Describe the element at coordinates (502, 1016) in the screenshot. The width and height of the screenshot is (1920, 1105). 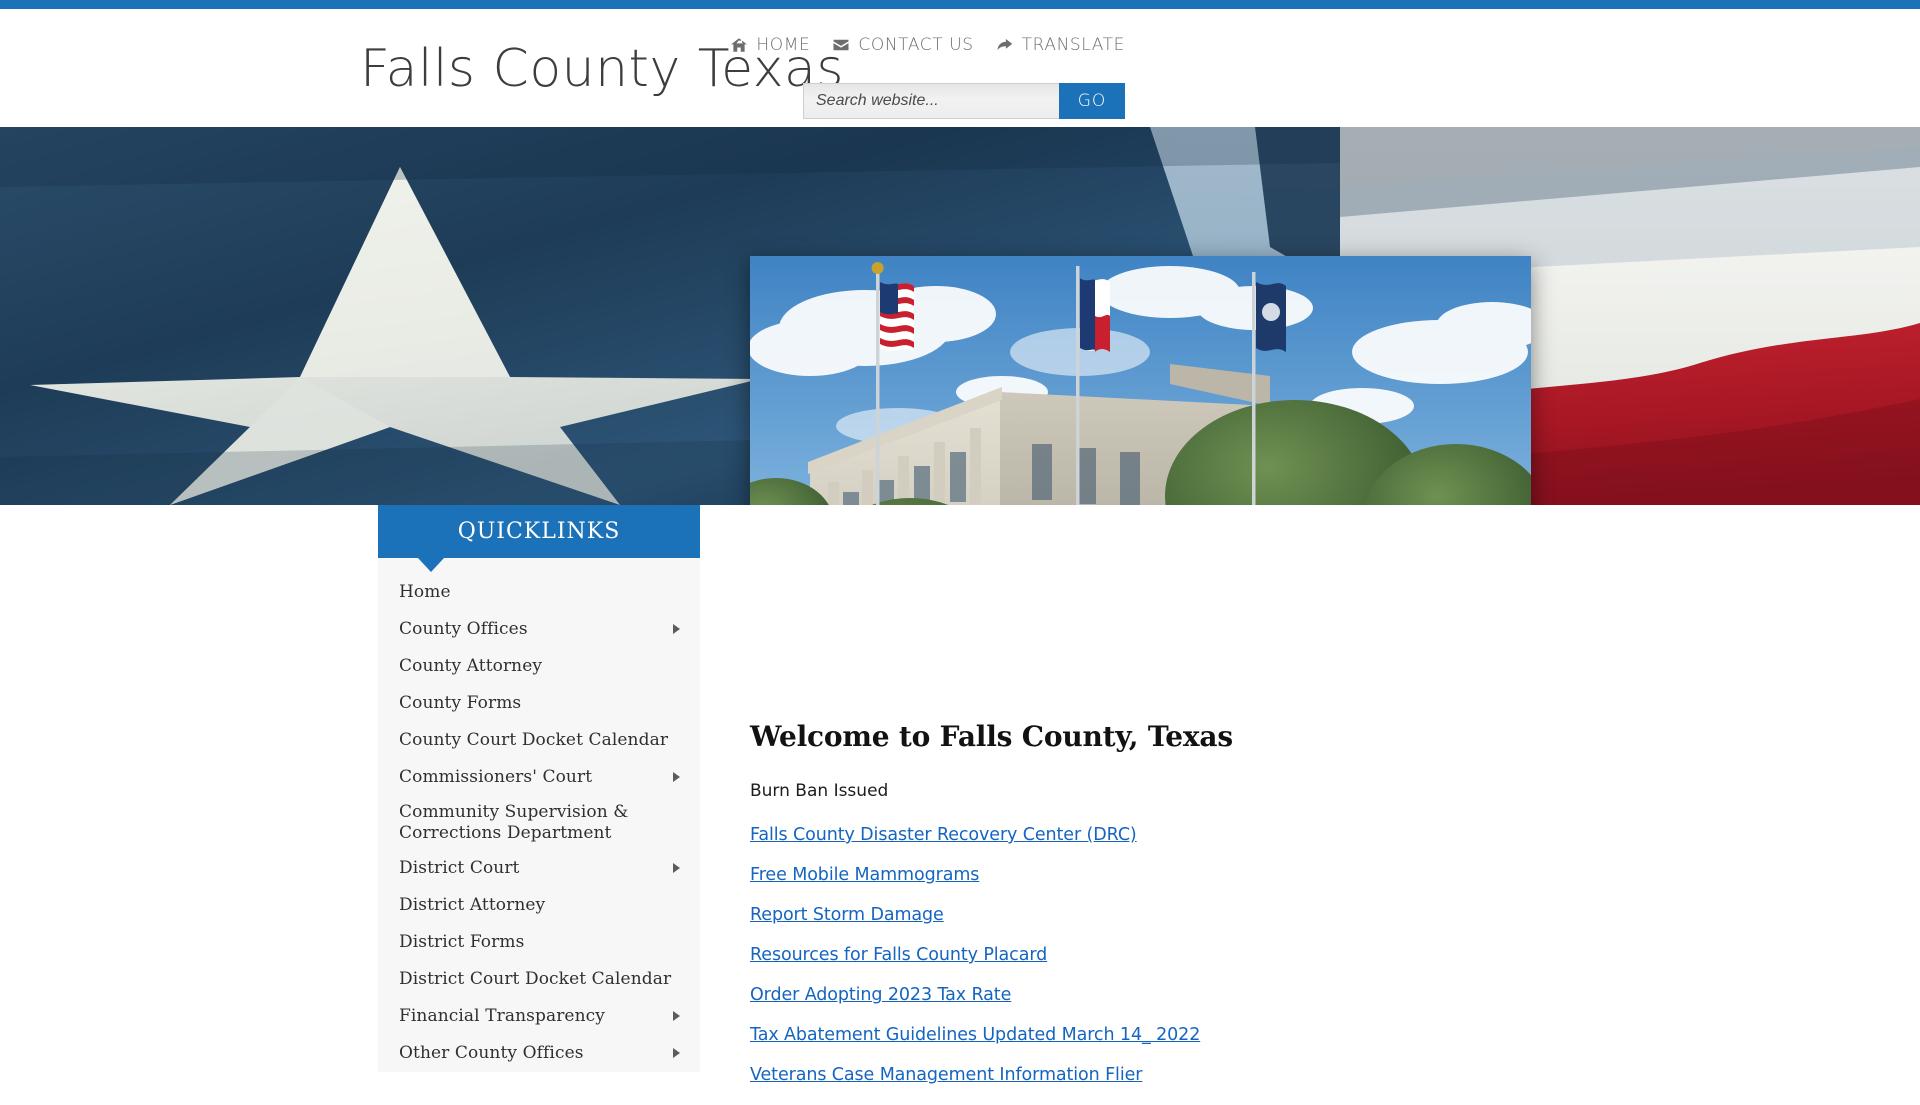
I see `sidebar-item-label: Financial Transparency` at that location.